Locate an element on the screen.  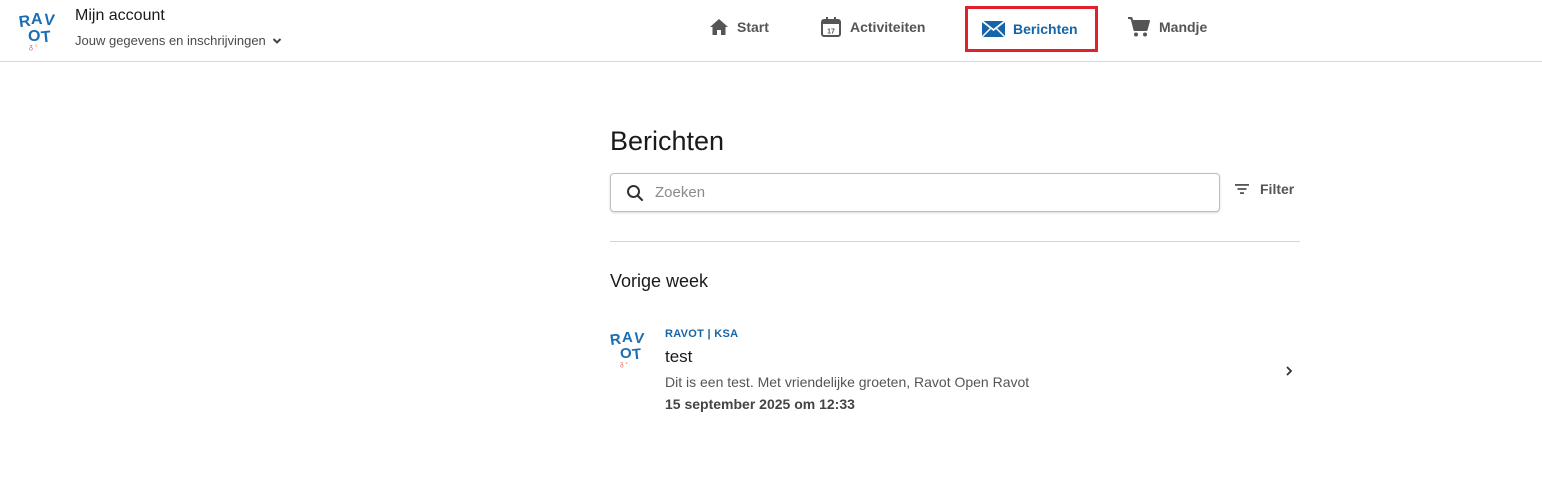
svg-text: 17 is located at coordinates (831, 32).